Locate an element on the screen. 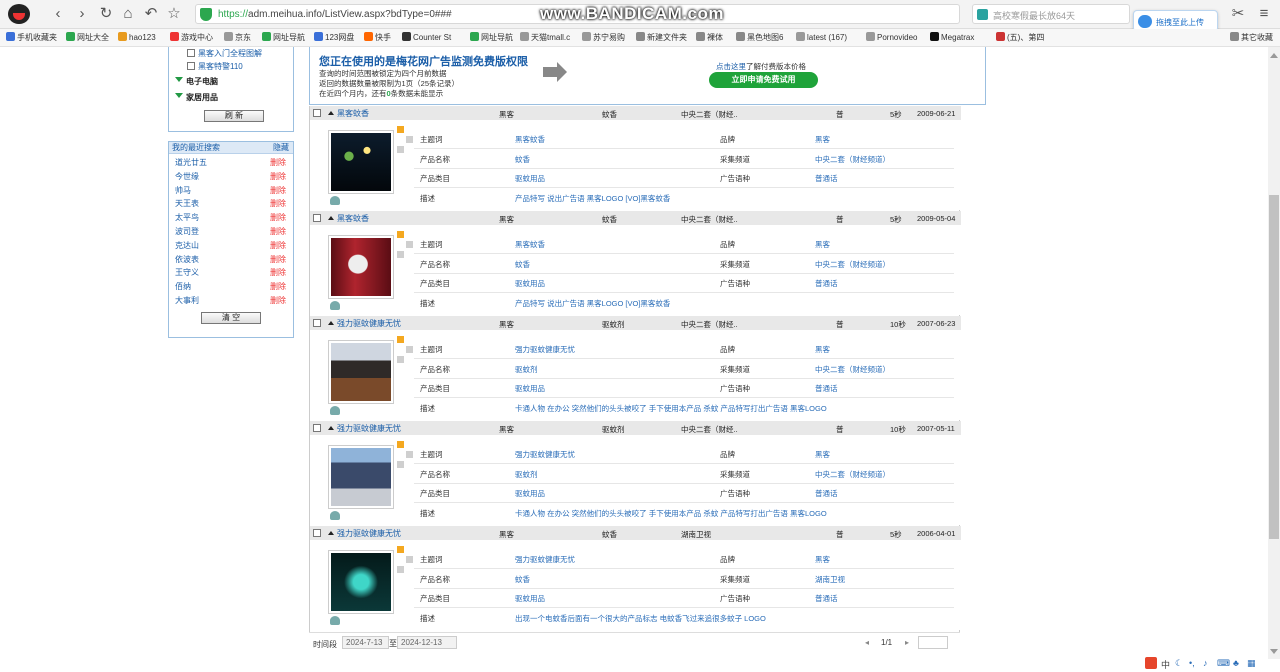  bookmark-item: 手机收藏夹 is located at coordinates (31, 37).